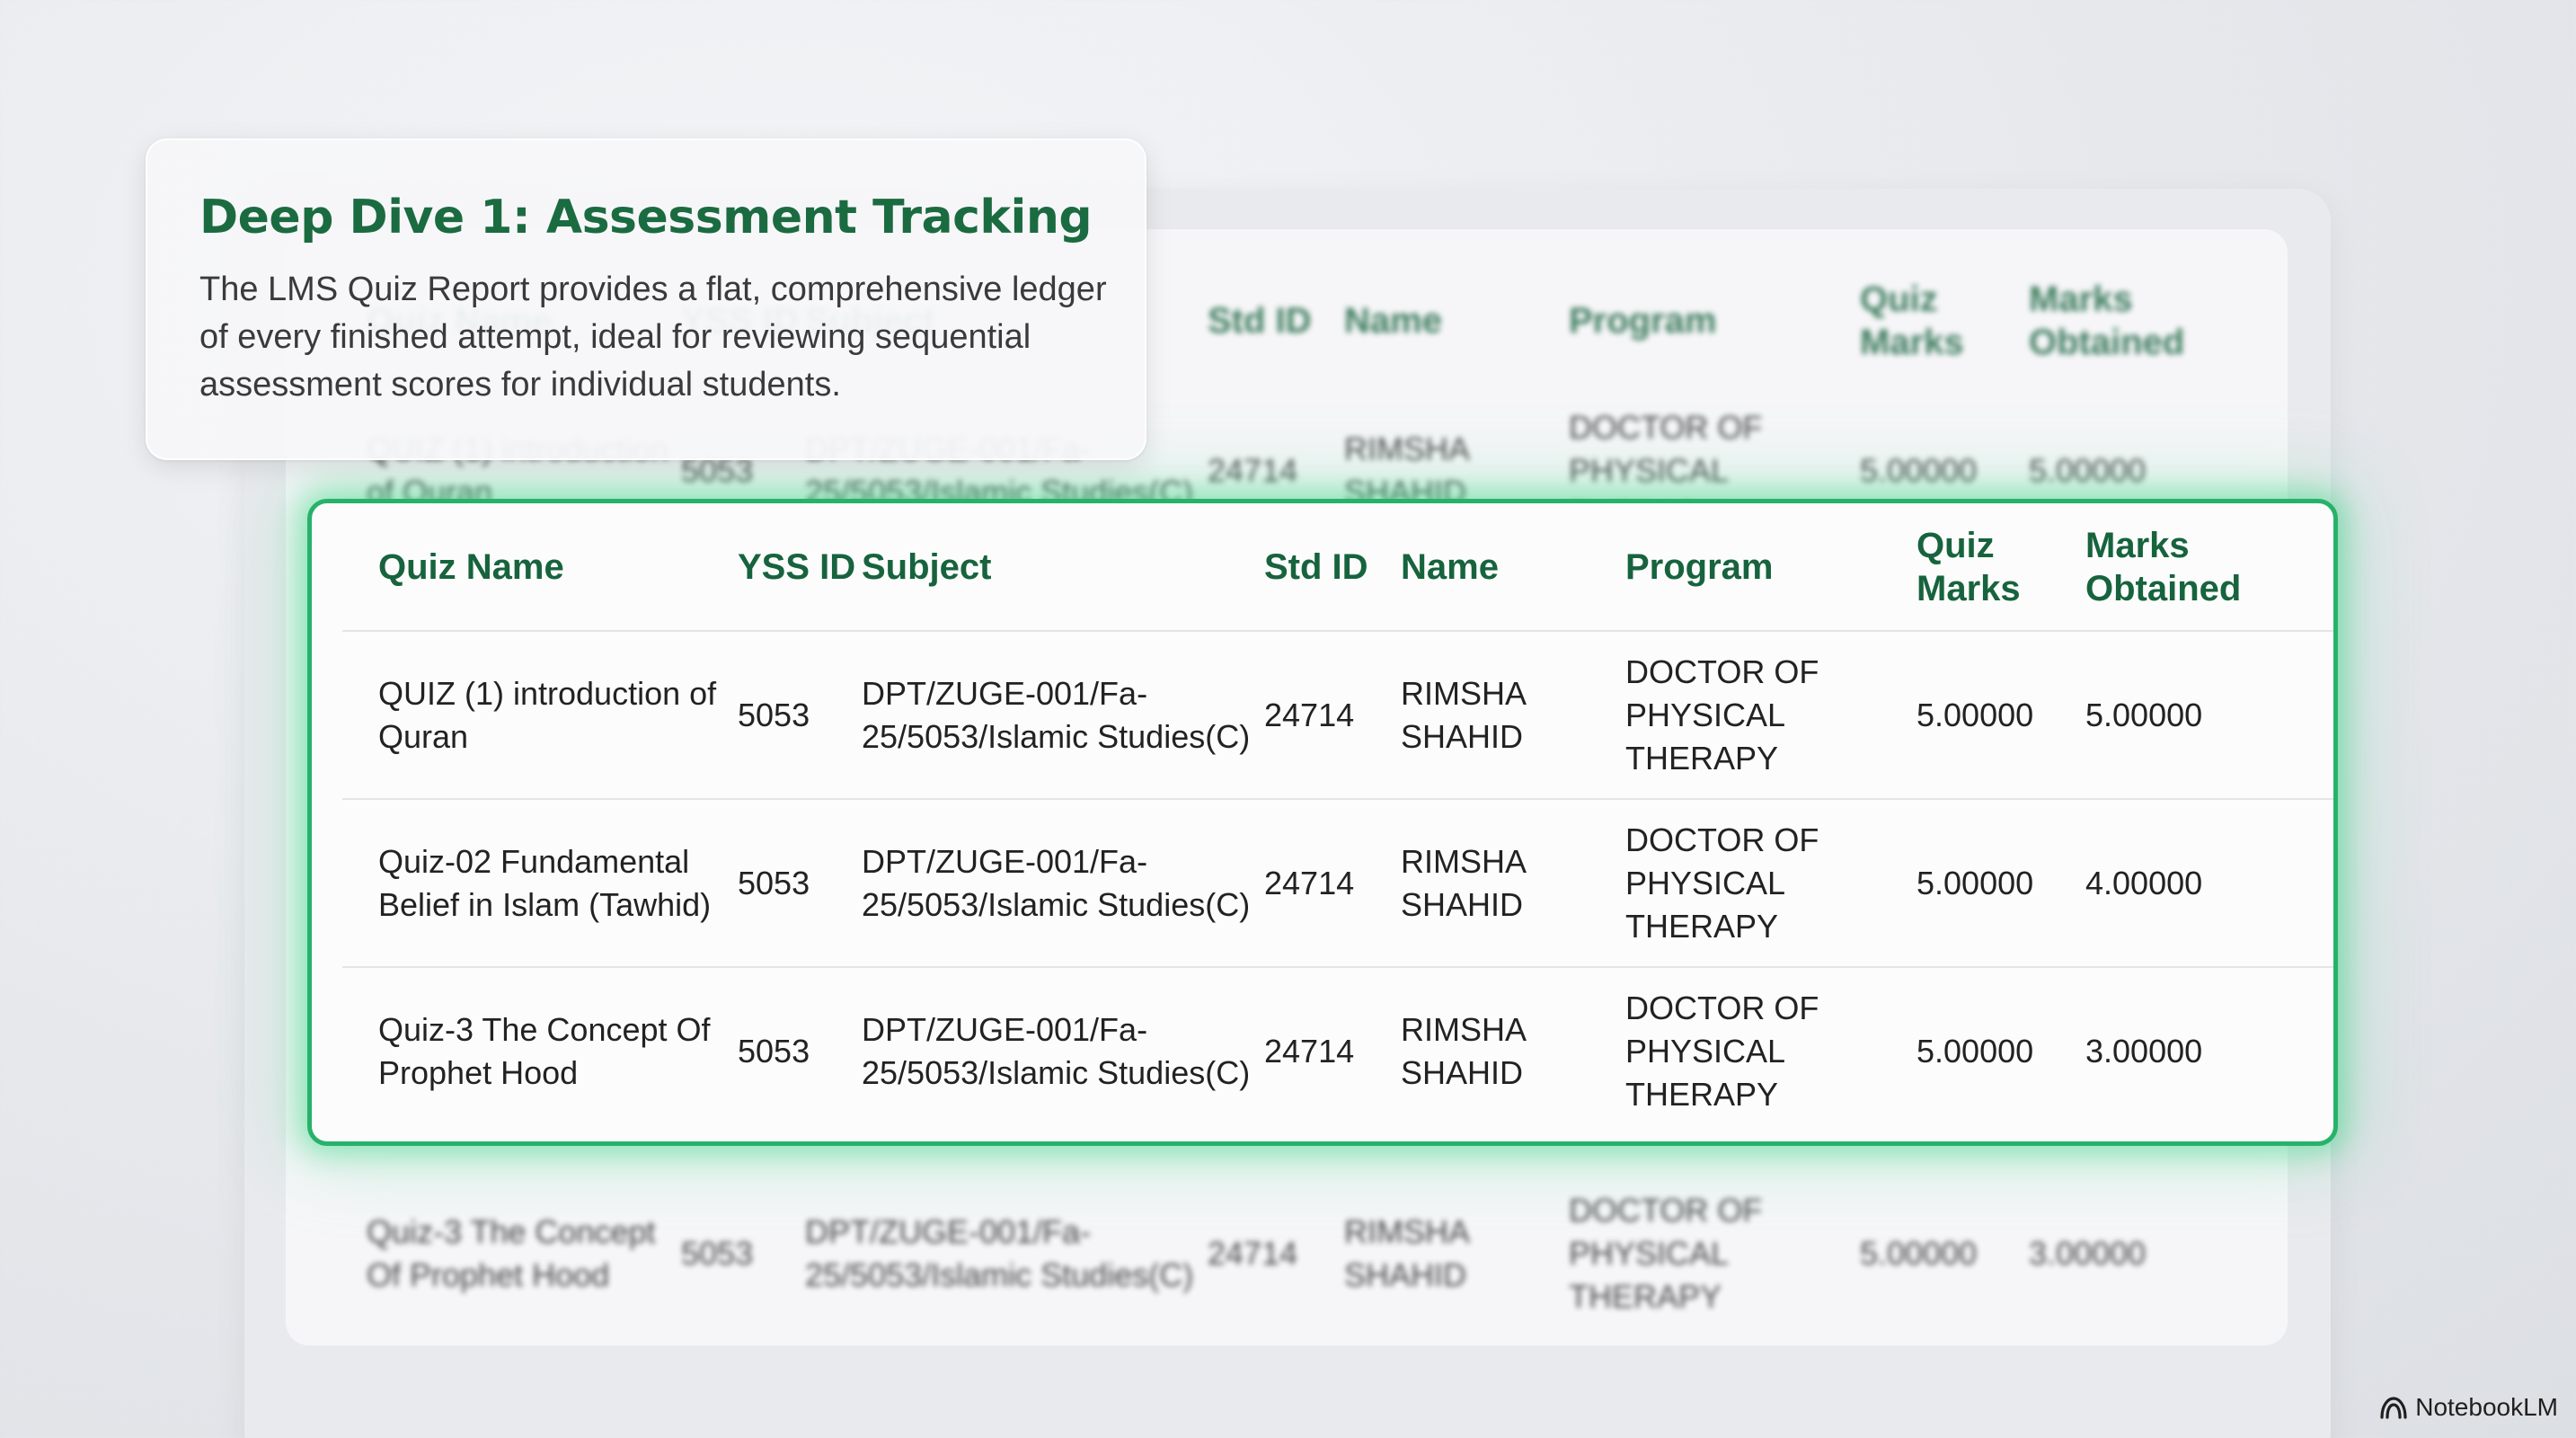 This screenshot has height=1438, width=2576. I want to click on brand-label: NotebookLM, so click(2486, 1407).